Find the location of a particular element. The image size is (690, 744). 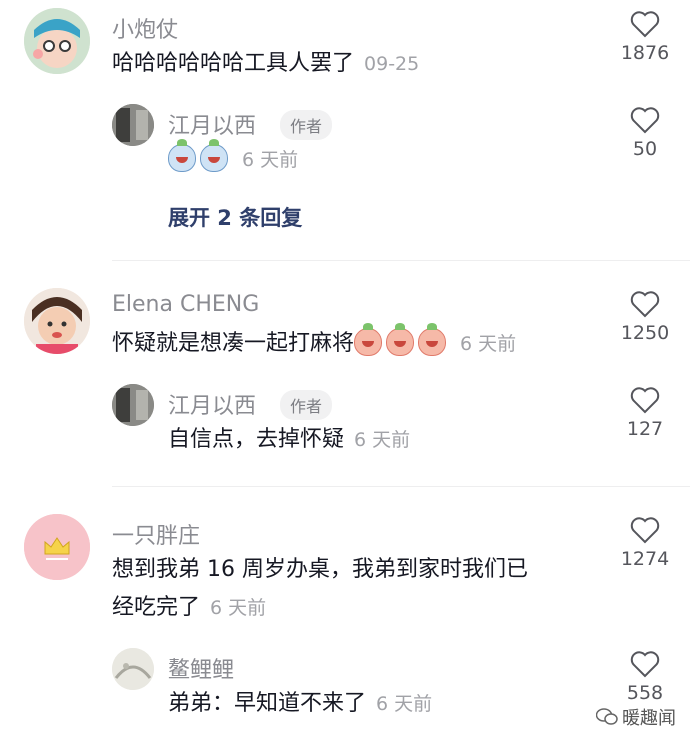

reply-text: 自信点，去掉怀疑 6 天前 is located at coordinates (289, 440).